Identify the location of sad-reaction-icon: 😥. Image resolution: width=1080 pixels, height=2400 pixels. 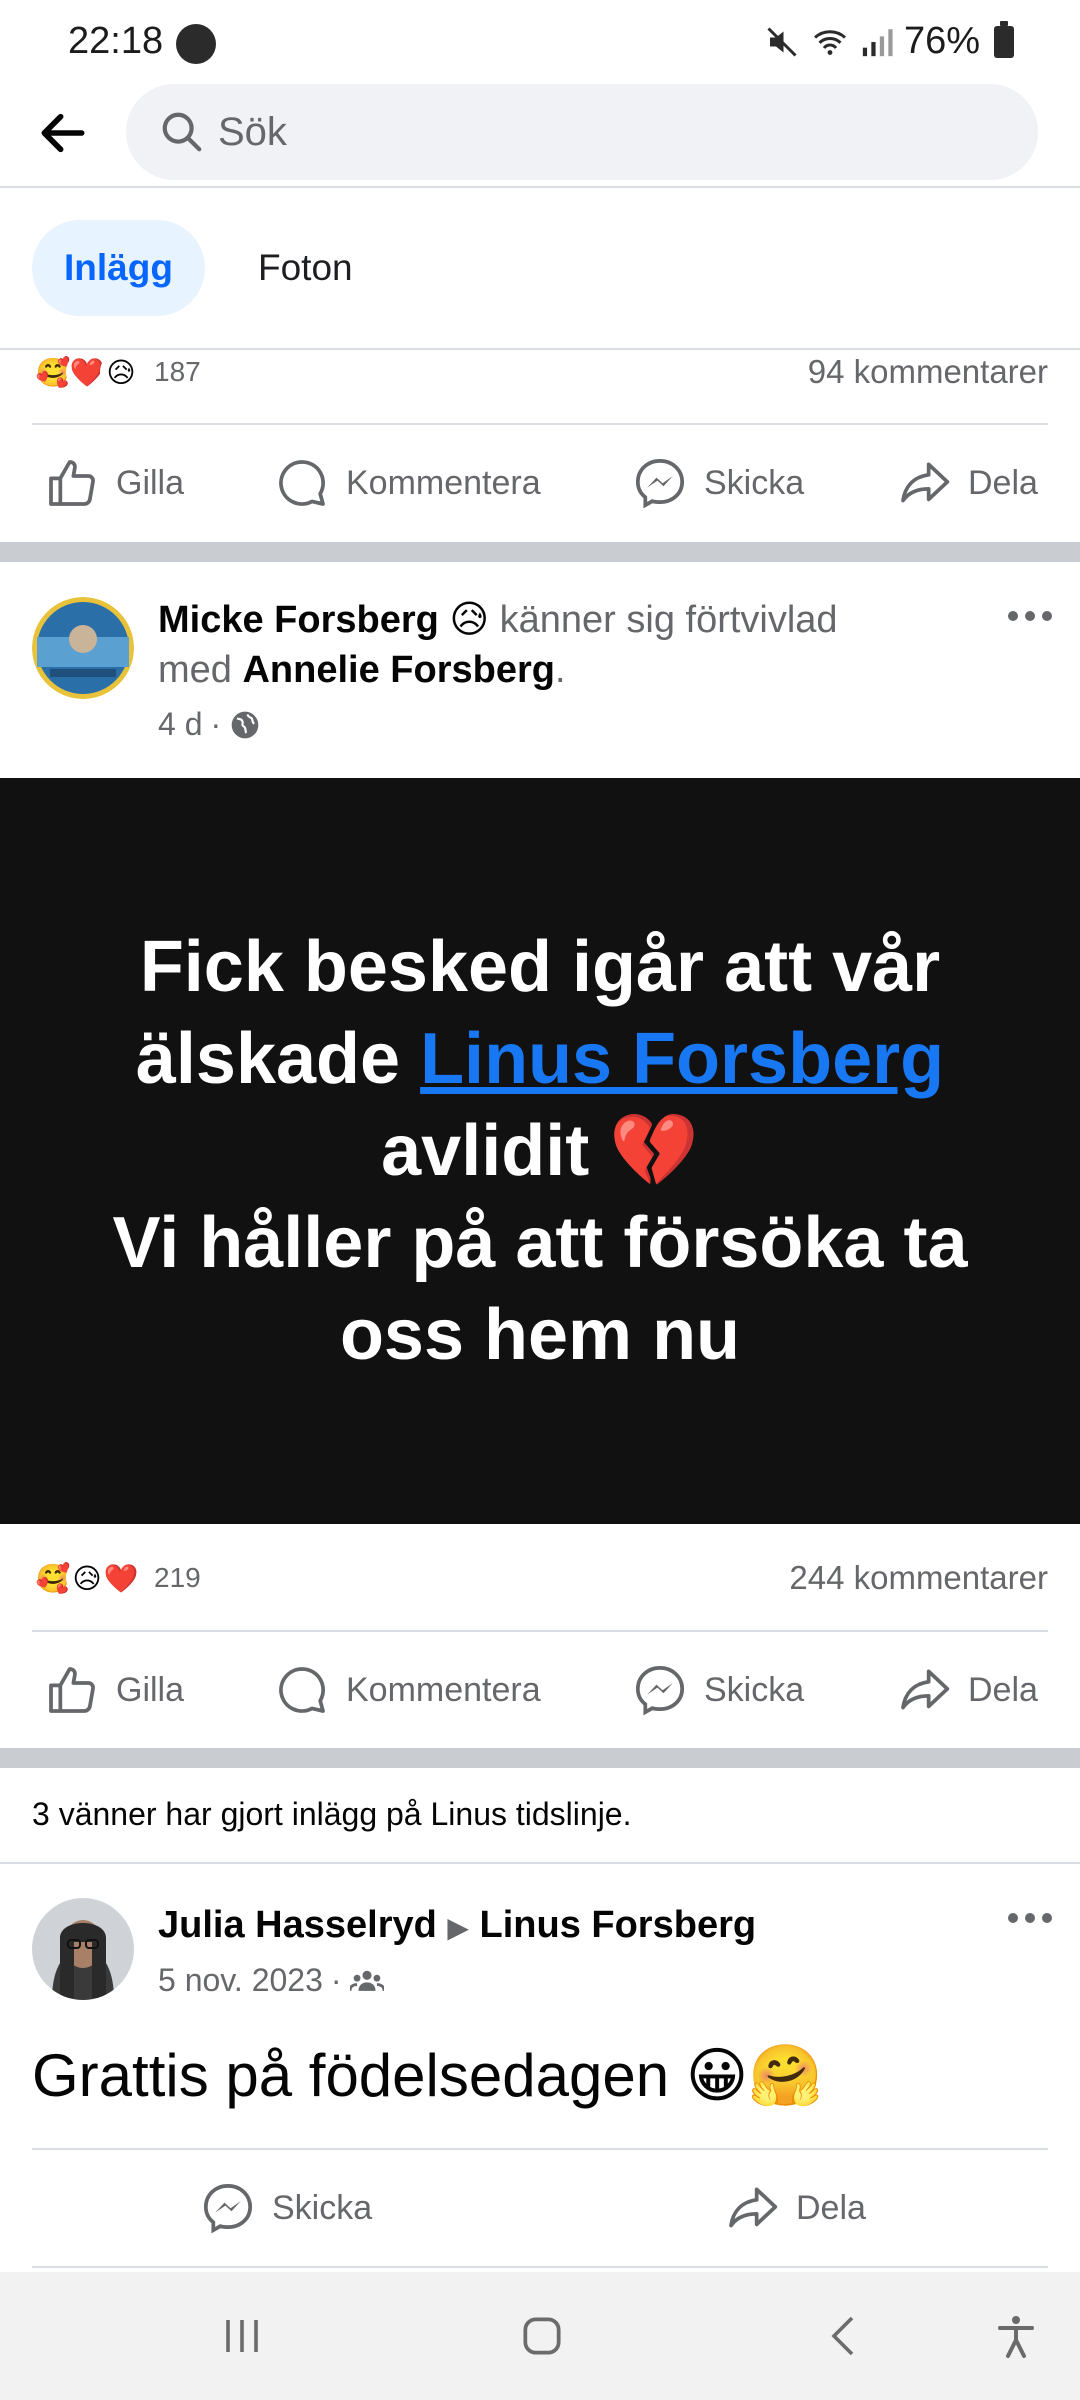
(121, 372).